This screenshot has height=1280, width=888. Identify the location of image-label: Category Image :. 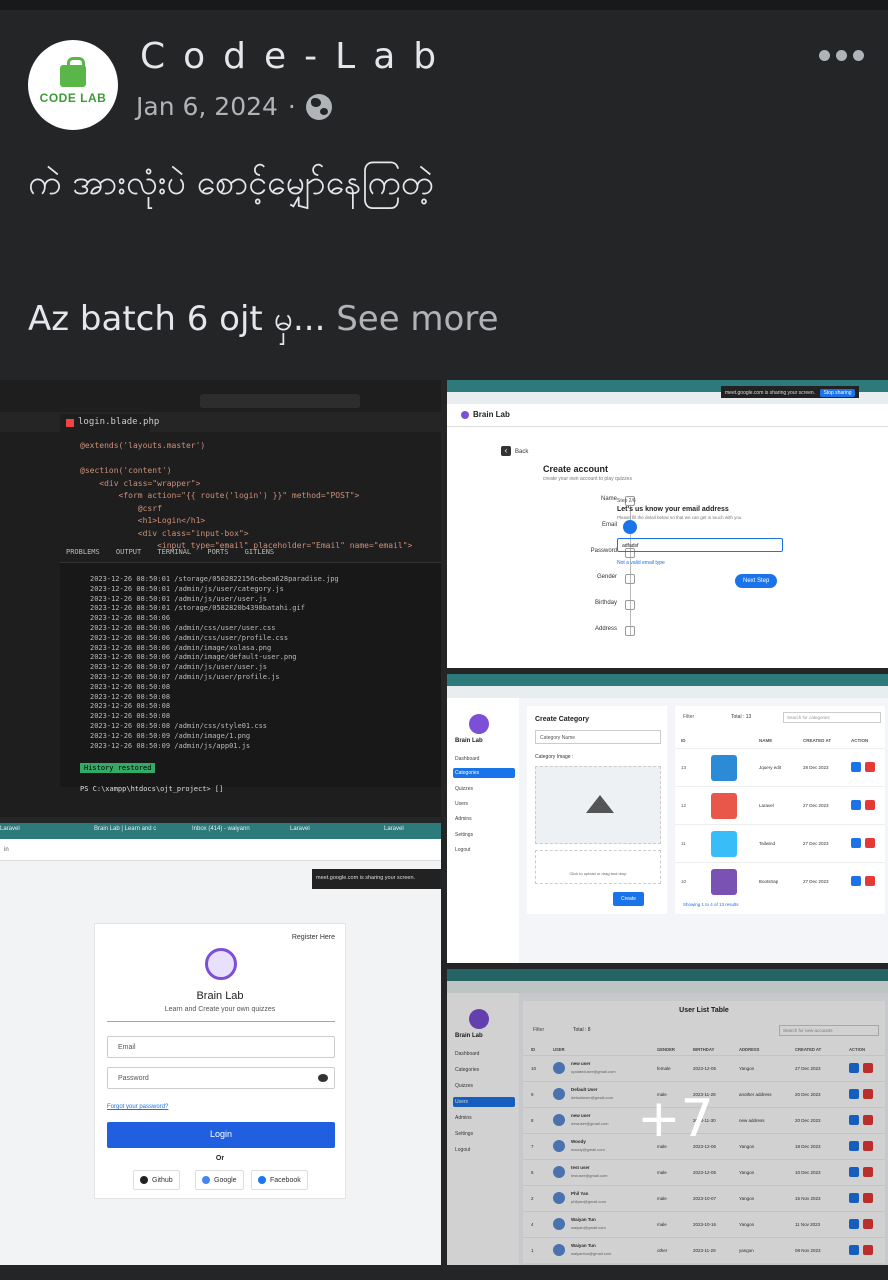
(554, 757).